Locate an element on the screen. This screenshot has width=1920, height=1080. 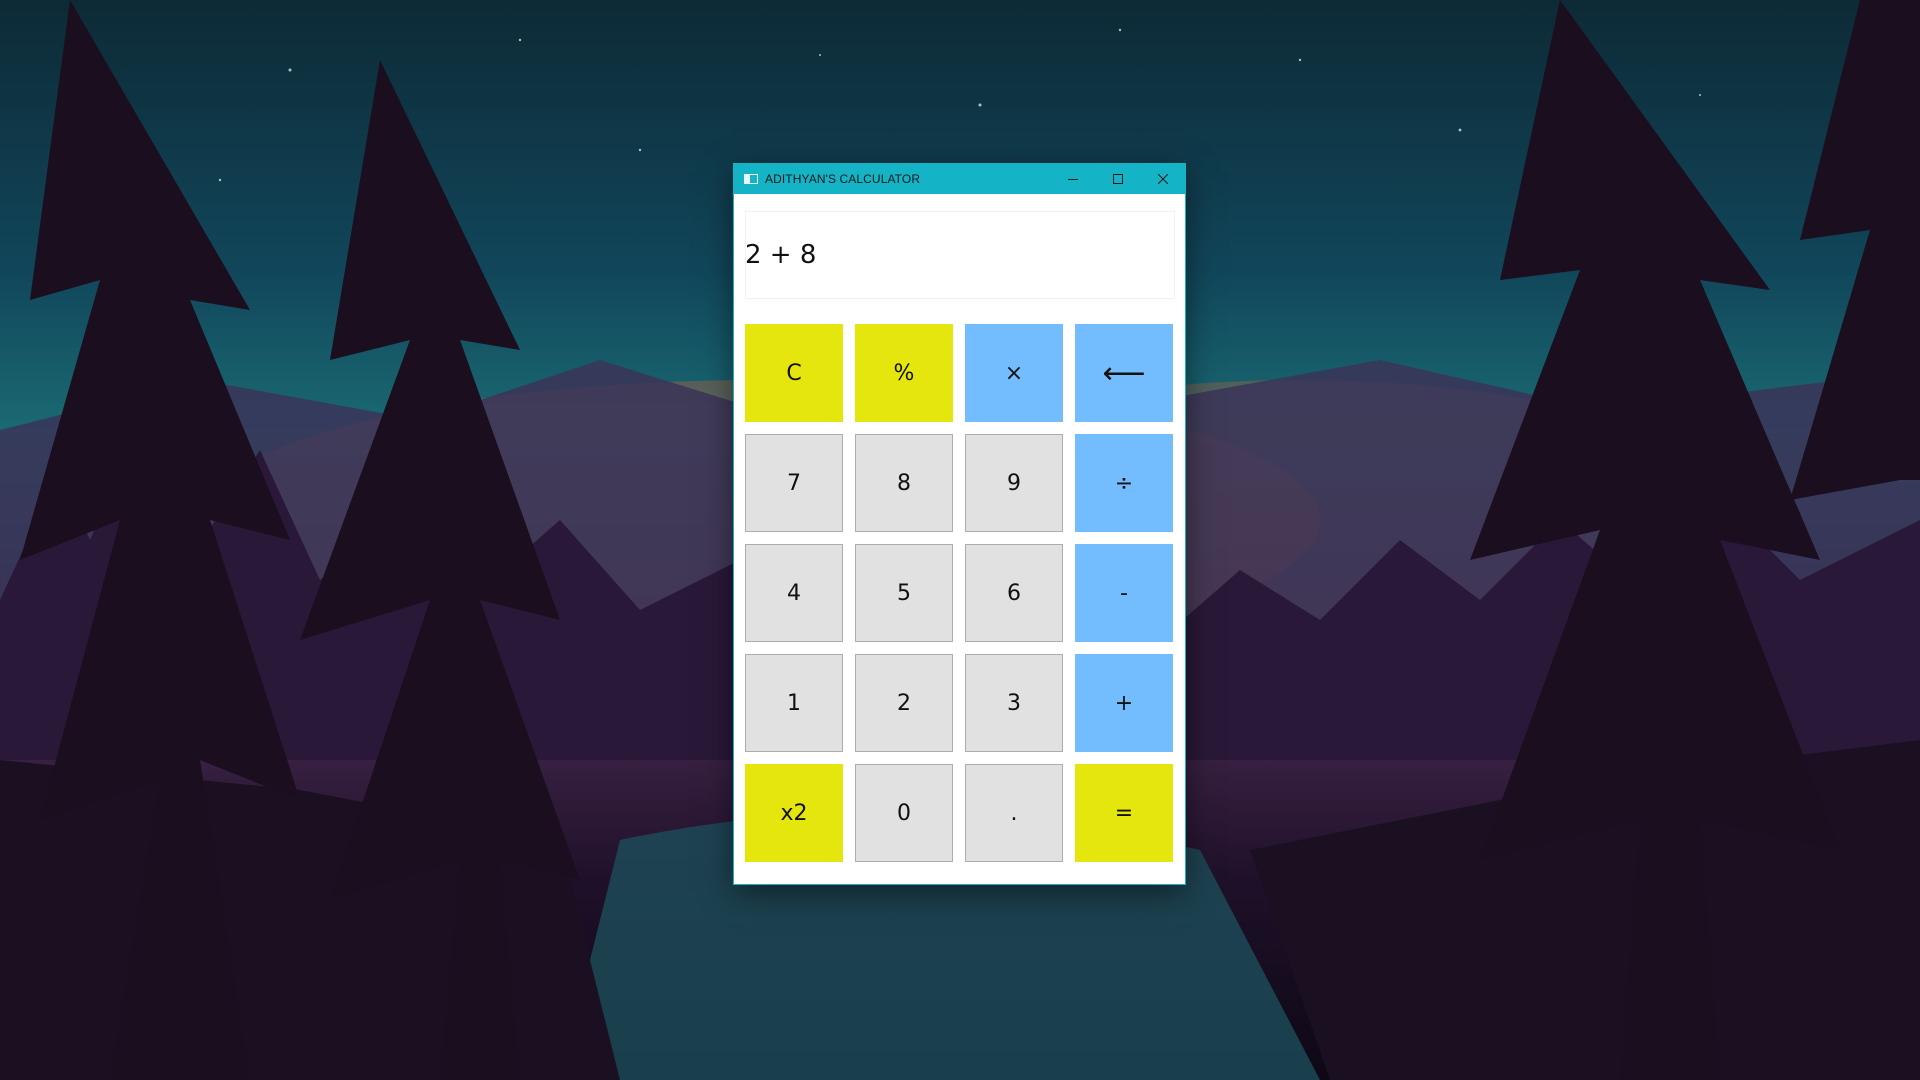
square-button: x2 is located at coordinates (794, 813).